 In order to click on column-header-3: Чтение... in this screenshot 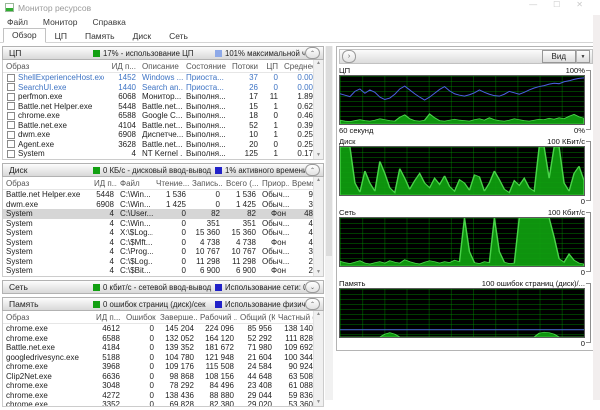, I will do `click(171, 183)`.